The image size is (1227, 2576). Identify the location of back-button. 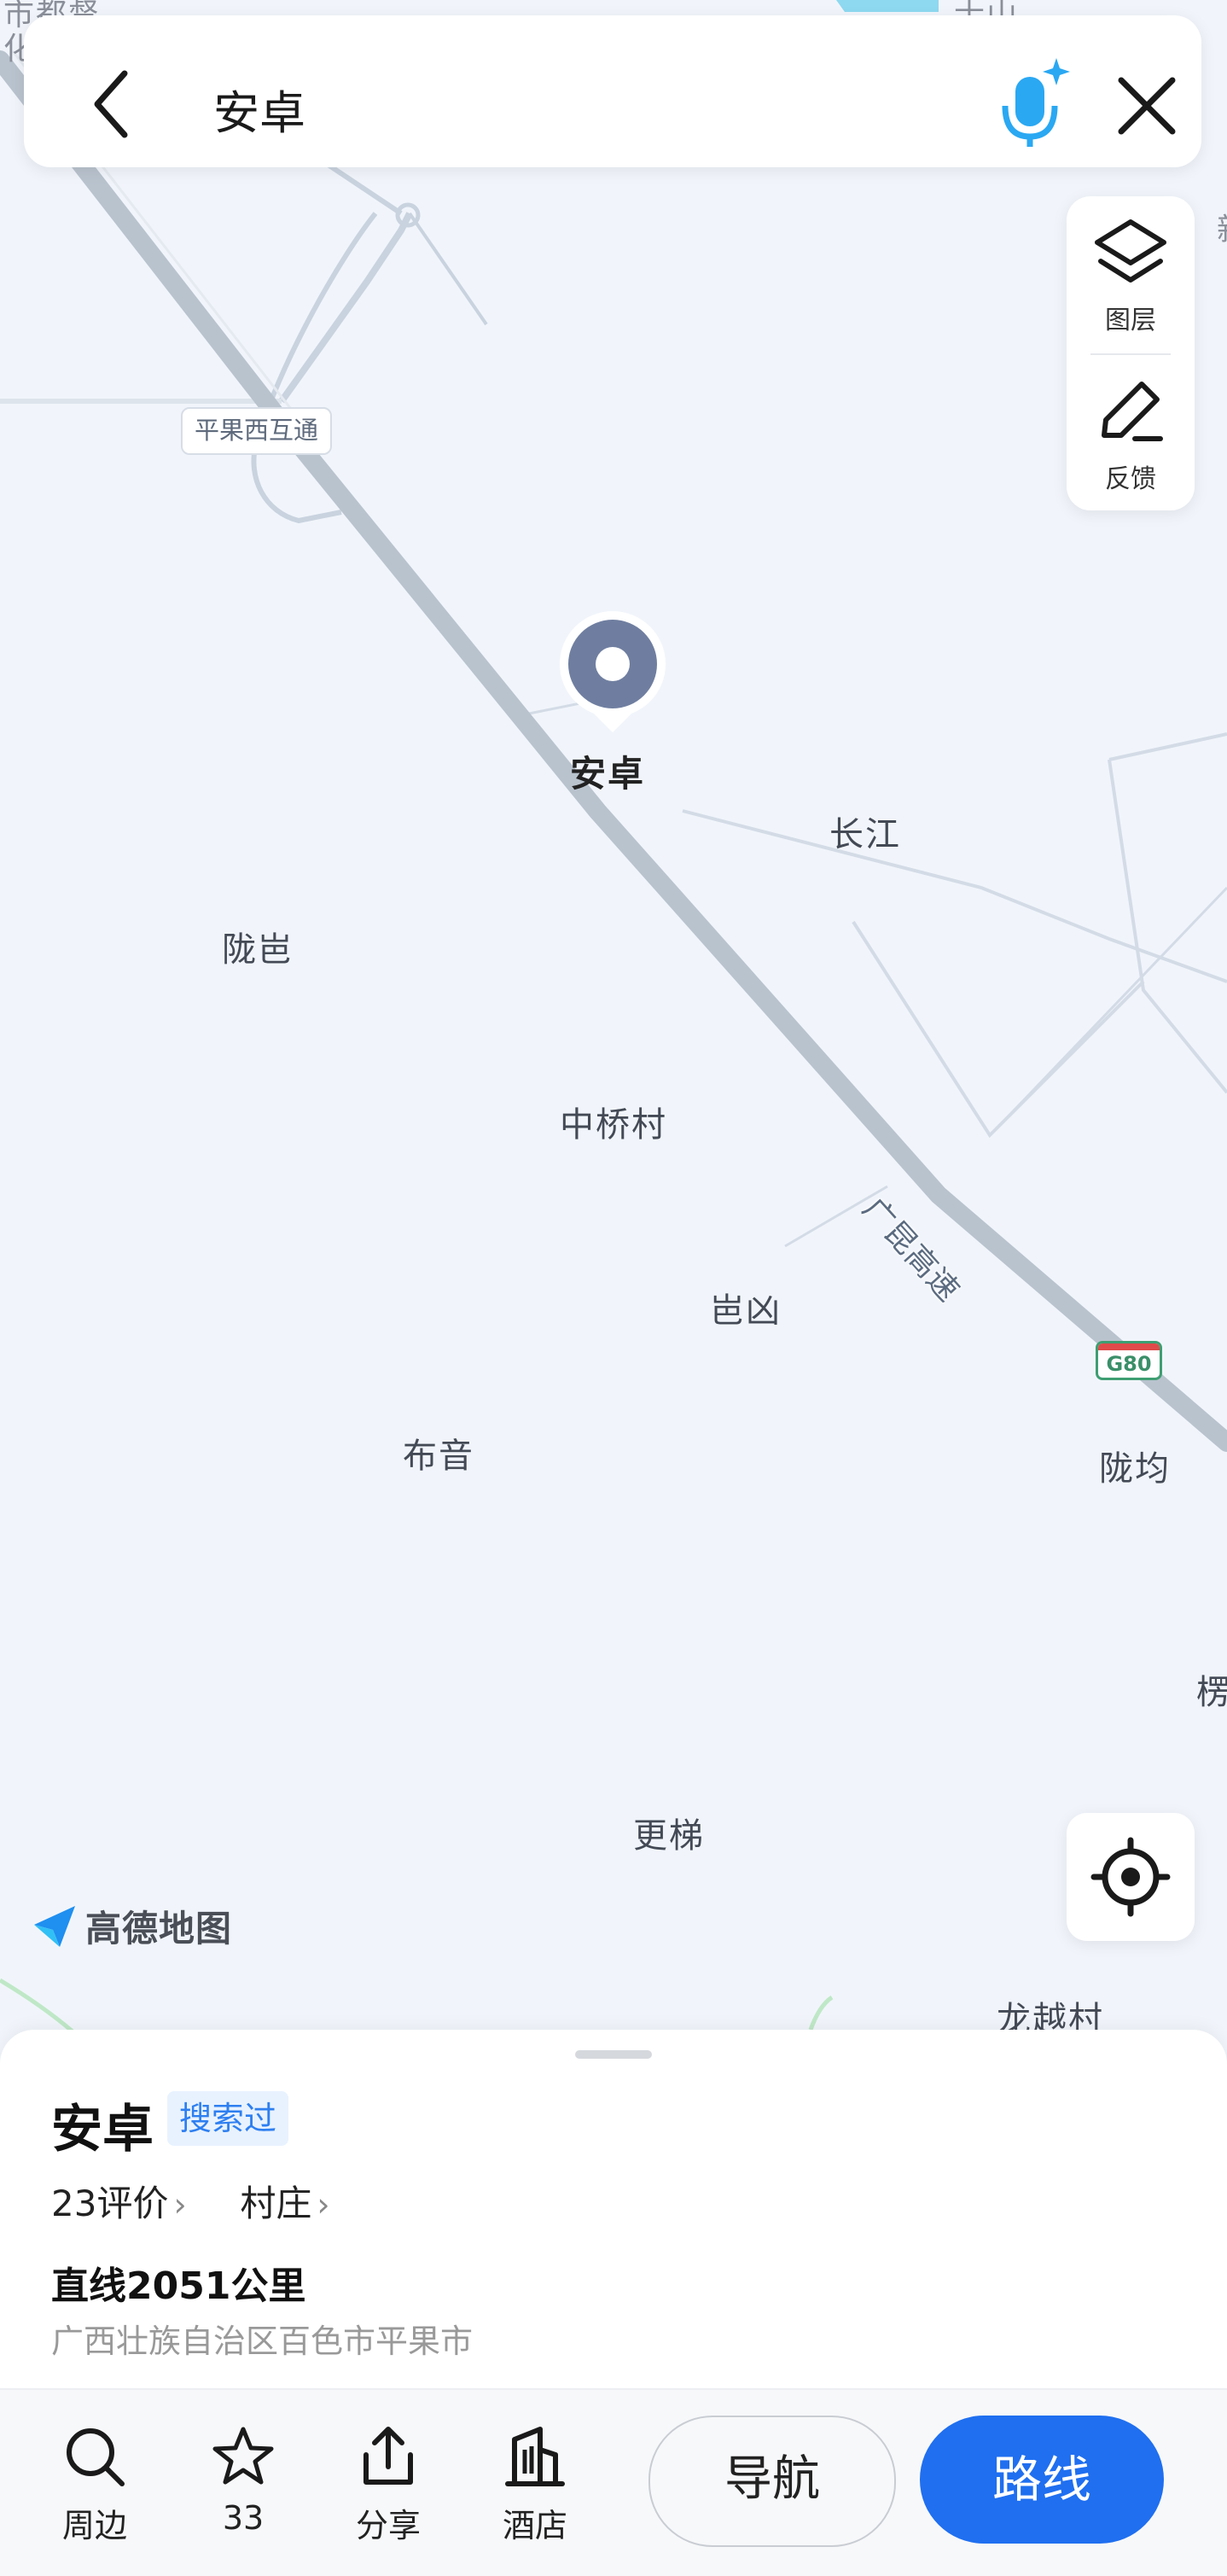
(111, 106).